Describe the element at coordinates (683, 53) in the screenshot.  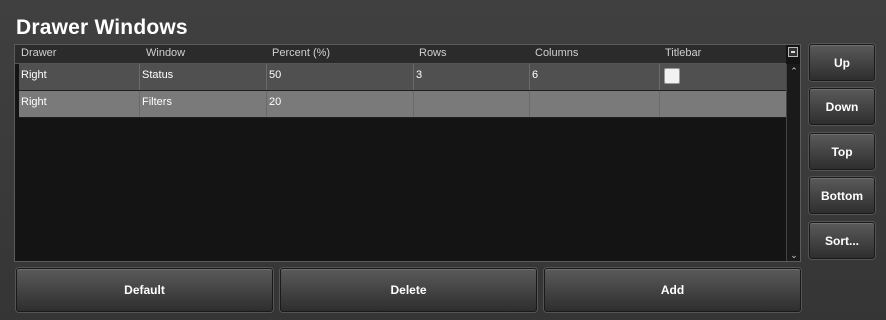
I see `column-header-titlebar: Titlebar` at that location.